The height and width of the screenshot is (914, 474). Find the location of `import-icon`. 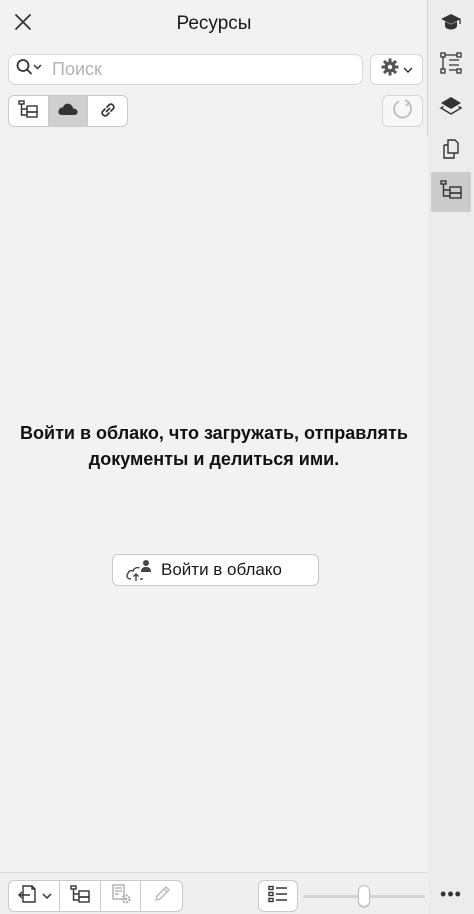

import-icon is located at coordinates (28, 896).